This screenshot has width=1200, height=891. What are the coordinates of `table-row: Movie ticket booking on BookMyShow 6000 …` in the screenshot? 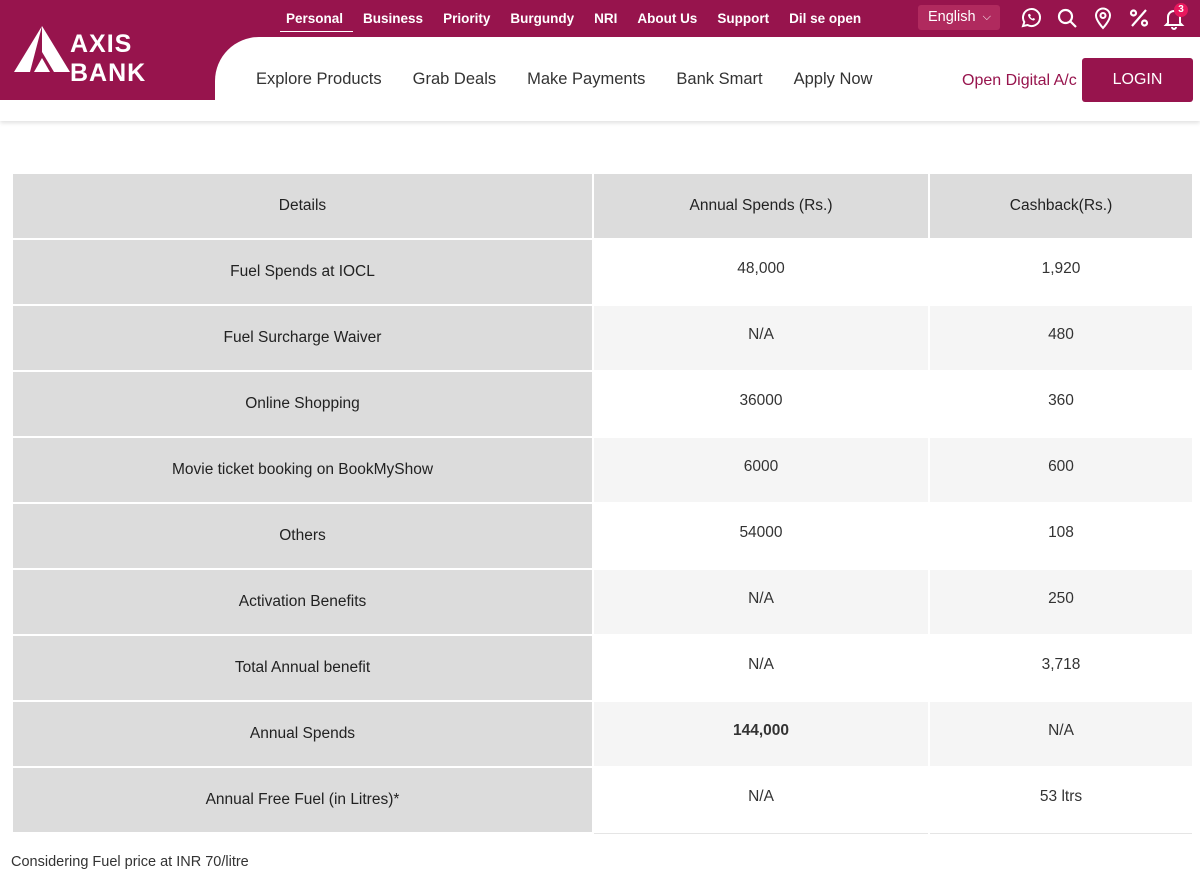 It's located at (602, 470).